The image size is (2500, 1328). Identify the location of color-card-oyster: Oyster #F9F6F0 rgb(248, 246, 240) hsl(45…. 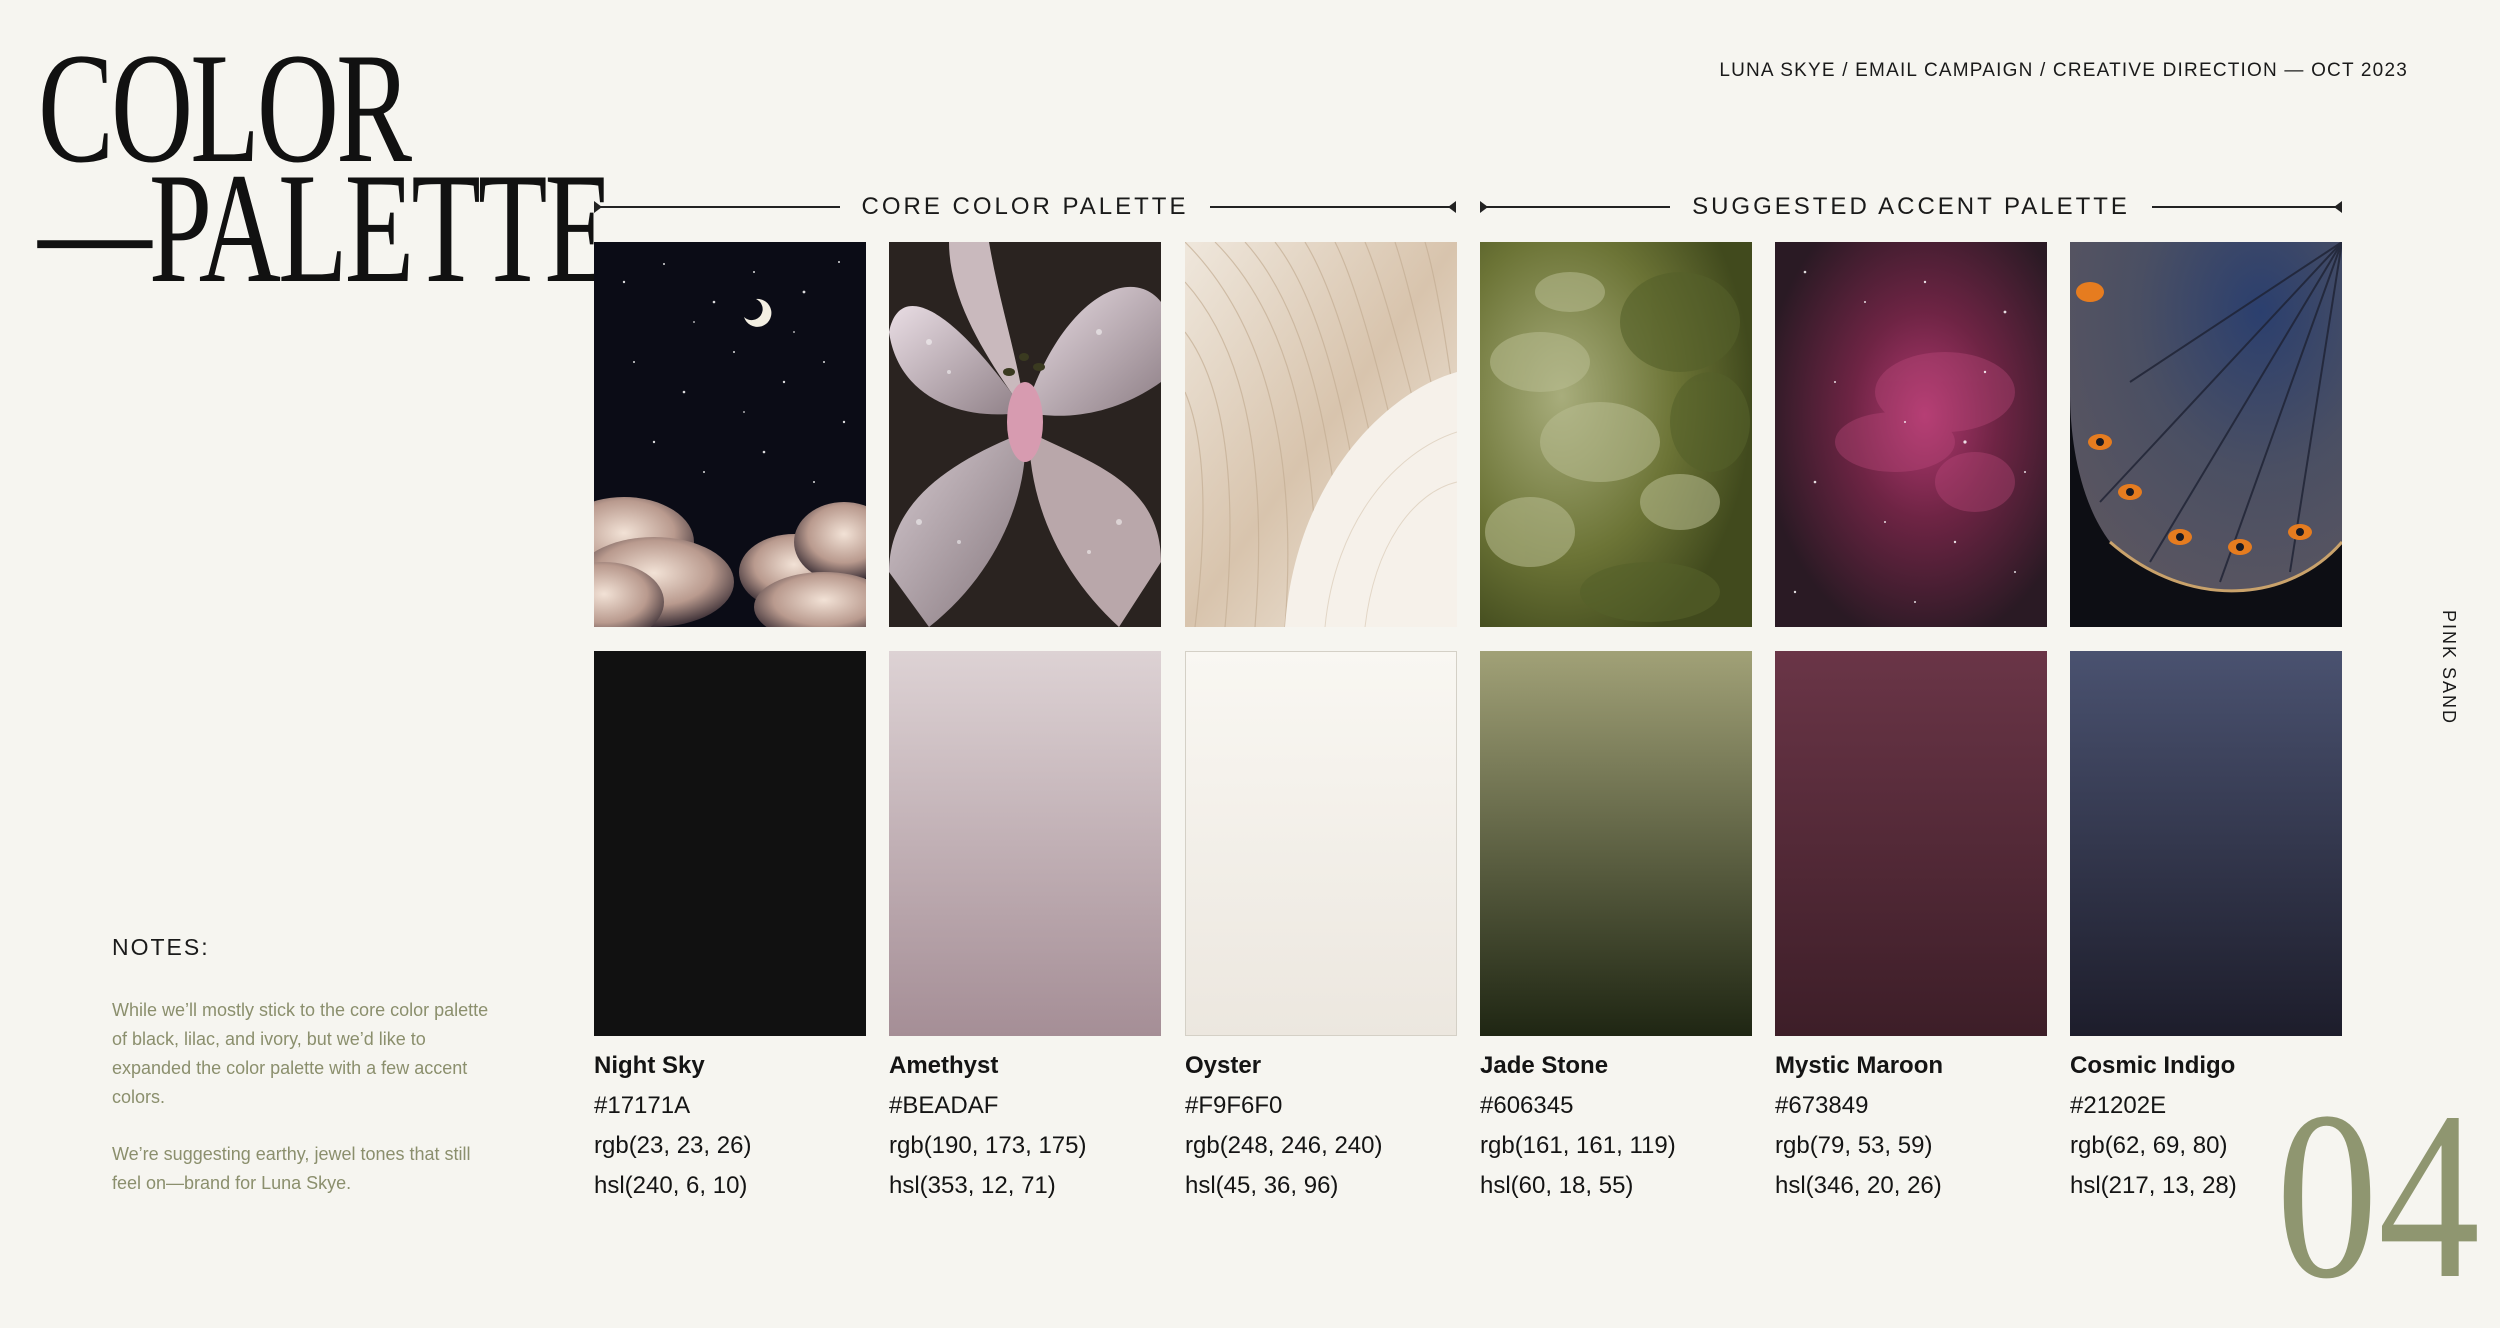
(1321, 724).